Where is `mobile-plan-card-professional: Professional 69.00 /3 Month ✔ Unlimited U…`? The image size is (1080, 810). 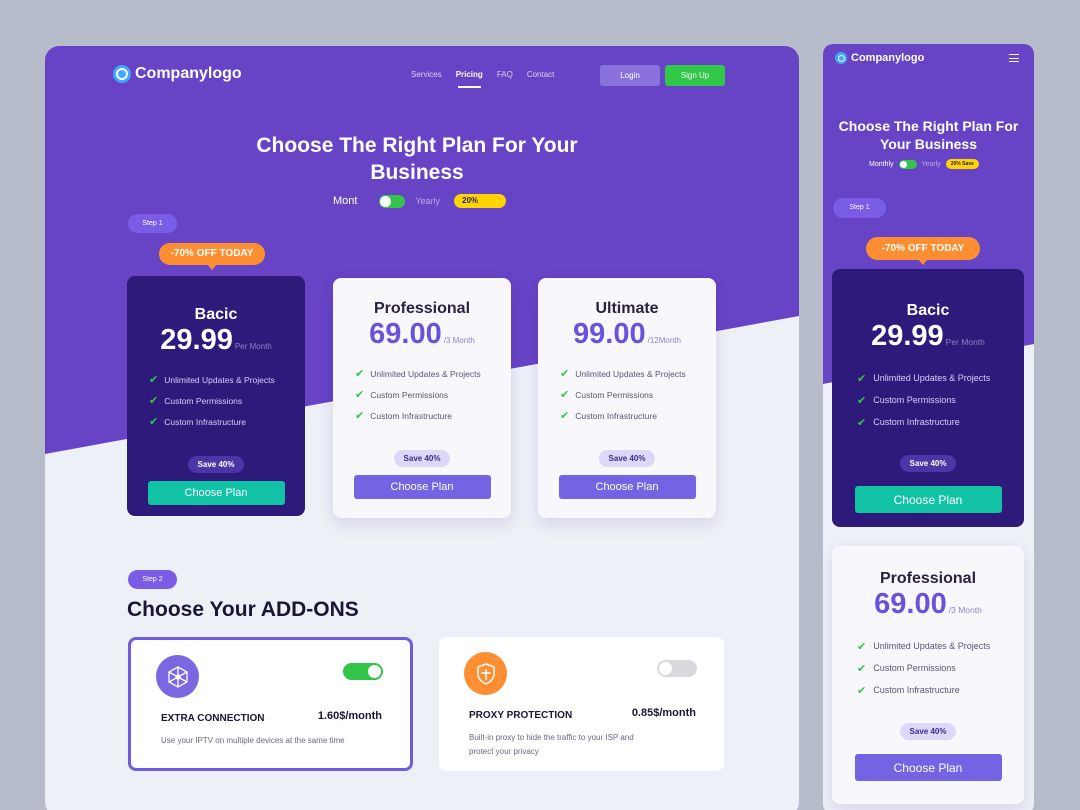 mobile-plan-card-professional: Professional 69.00 /3 Month ✔ Unlimited U… is located at coordinates (928, 675).